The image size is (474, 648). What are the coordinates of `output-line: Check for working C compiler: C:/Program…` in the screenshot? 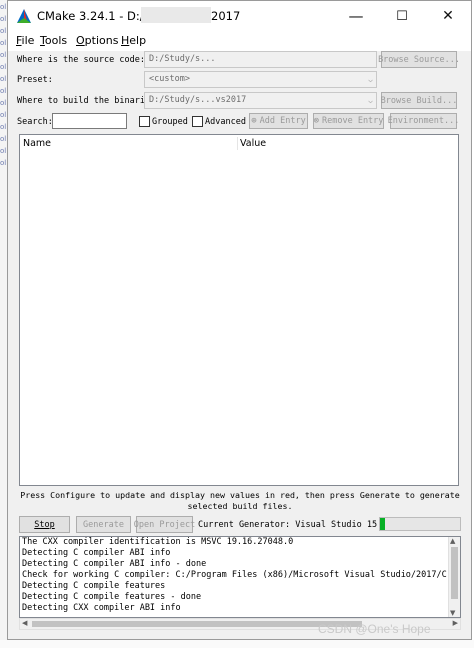 It's located at (234, 575).